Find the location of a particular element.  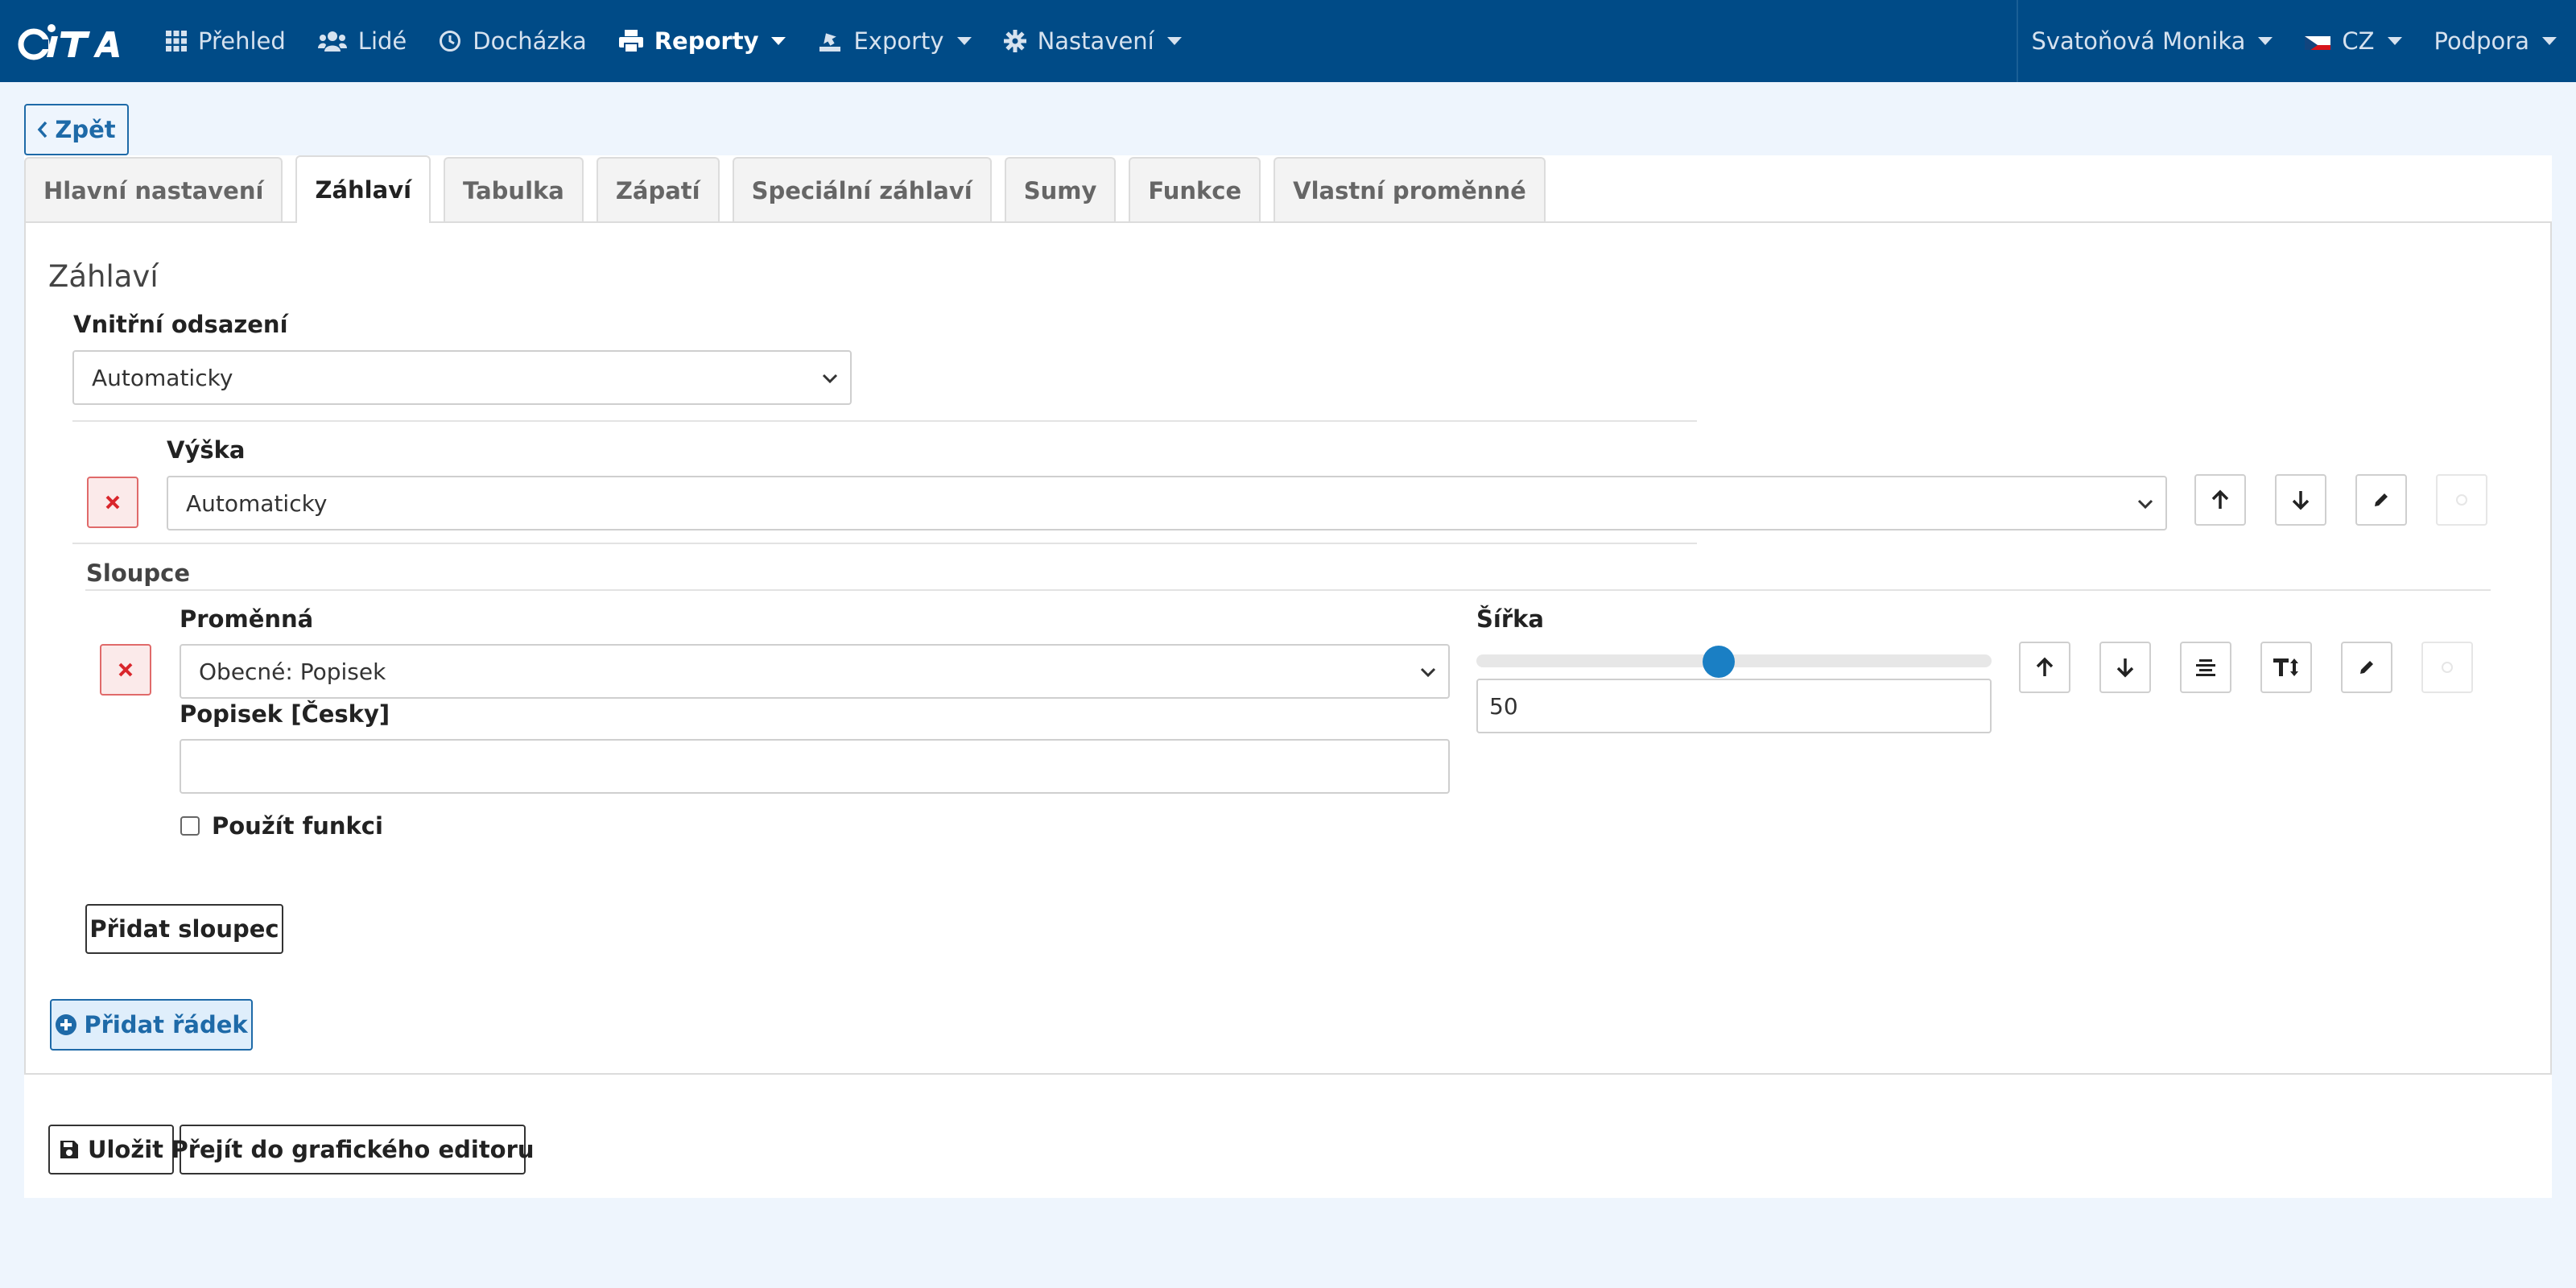

back-label: Zpět is located at coordinates (85, 129).